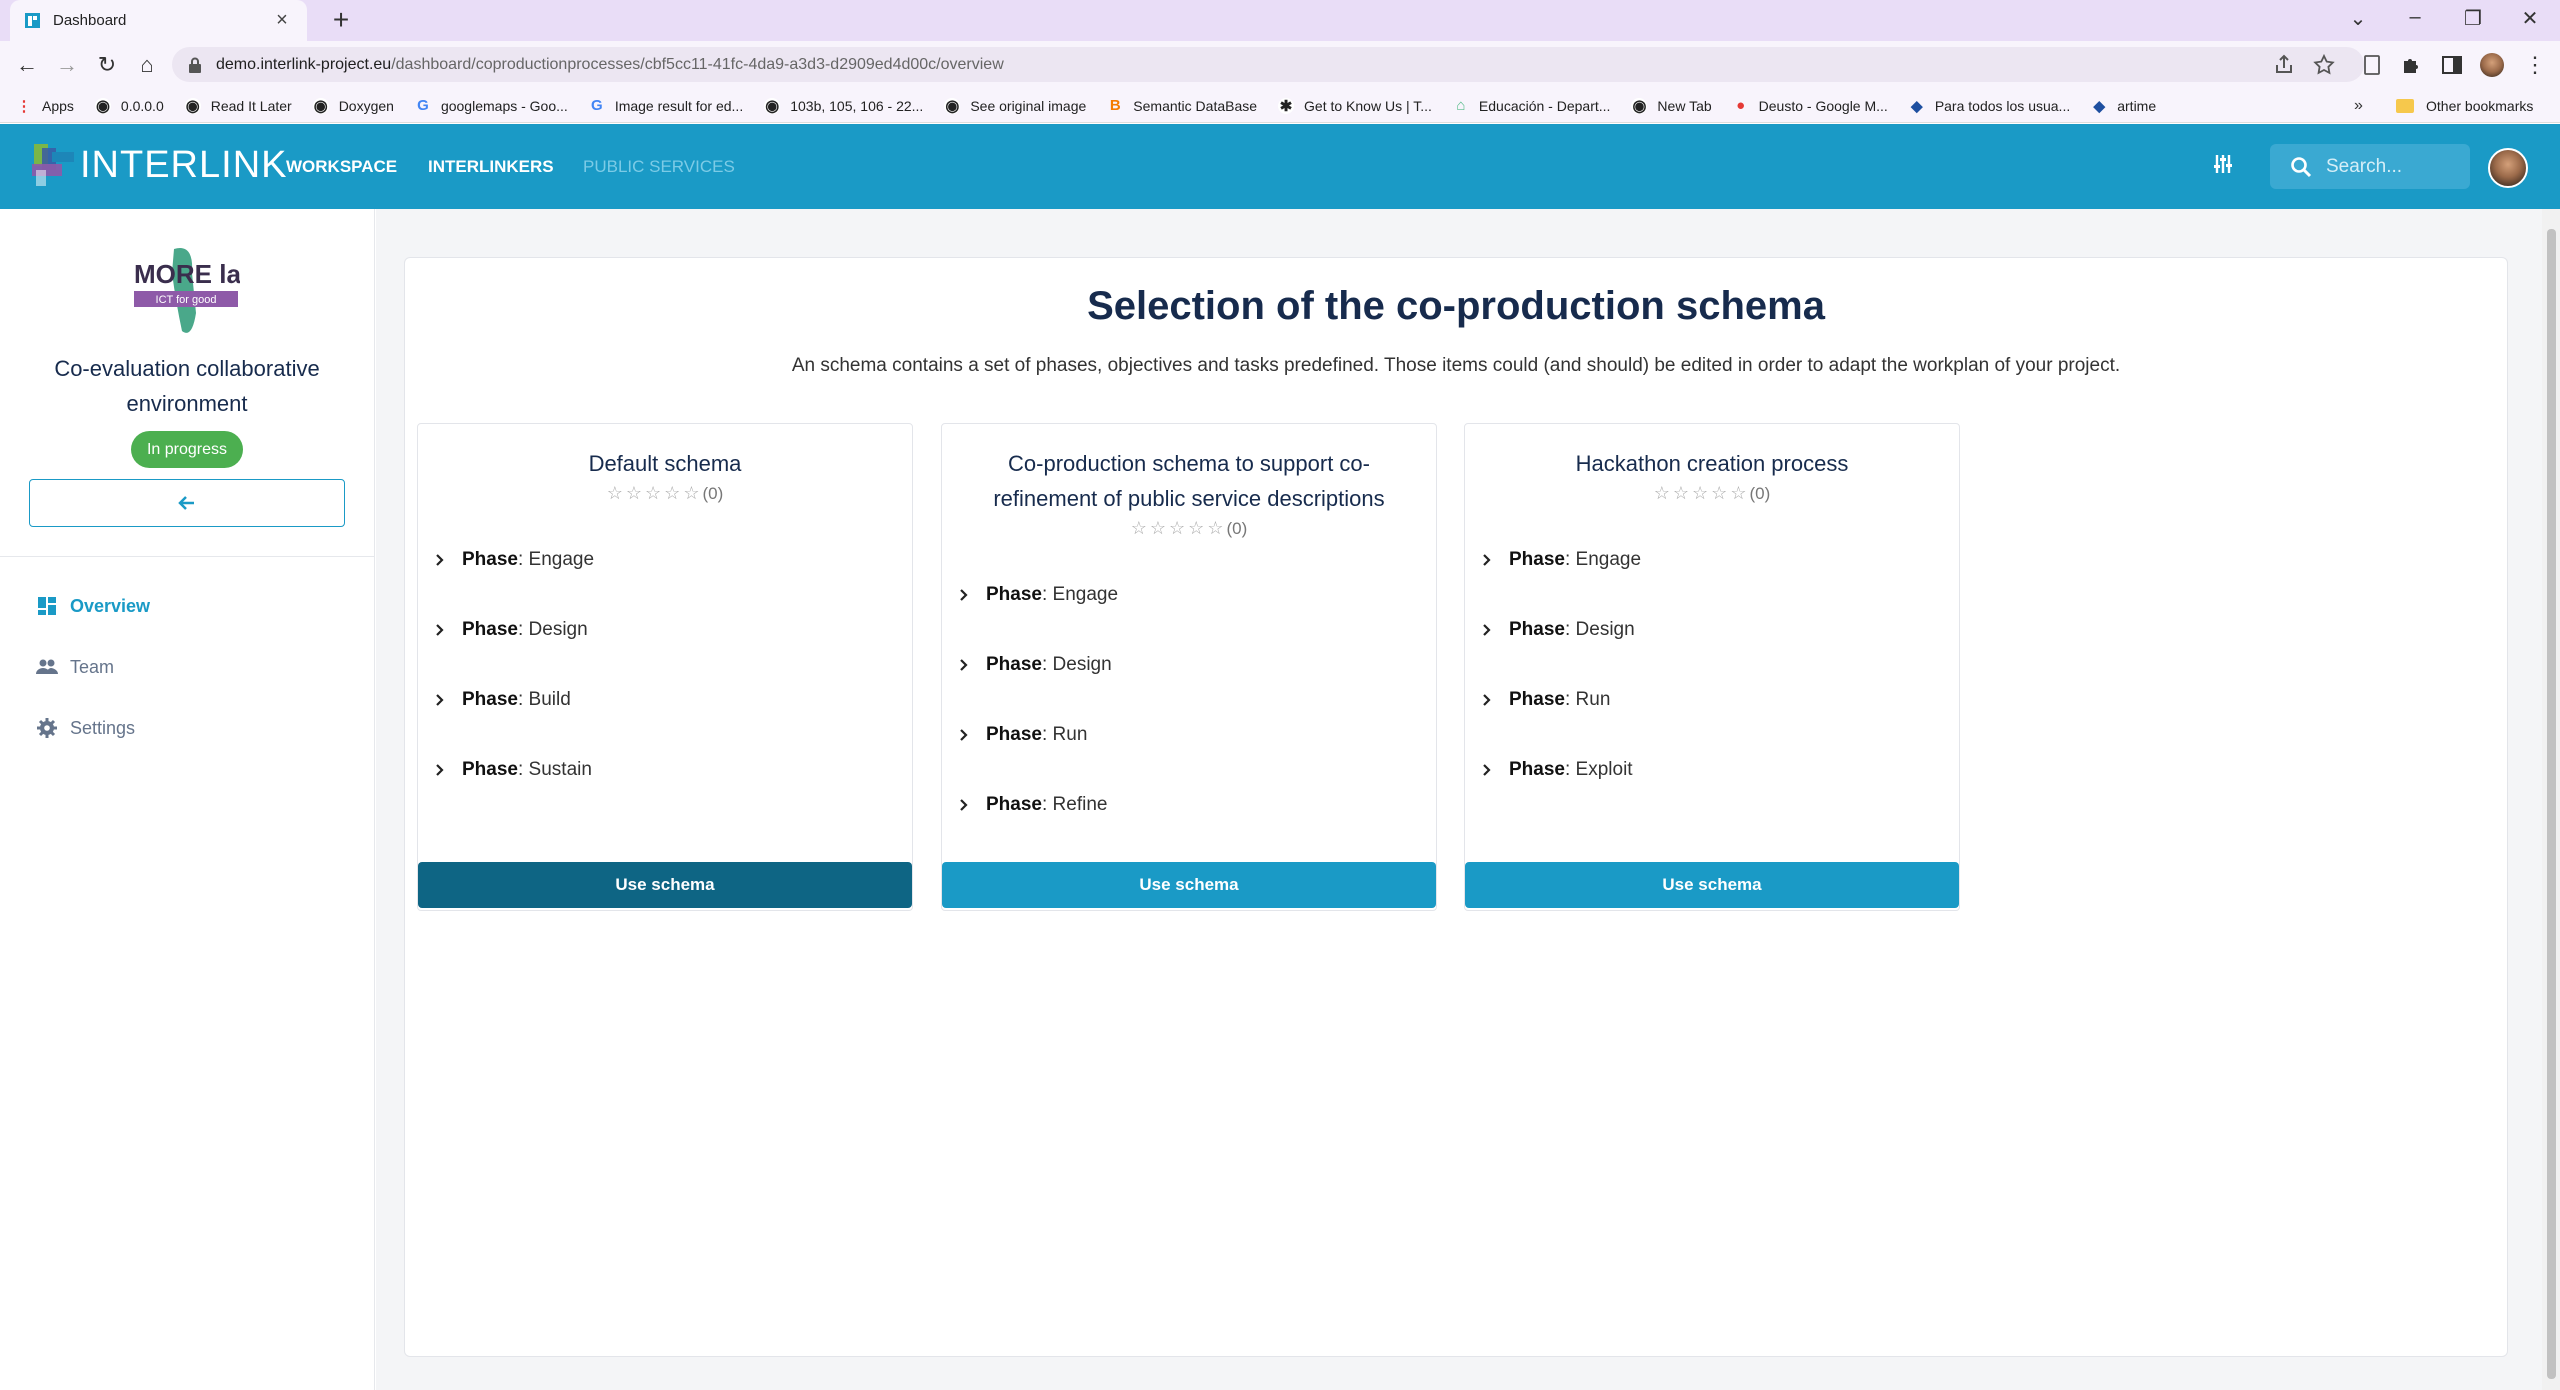 This screenshot has width=2560, height=1390. Describe the element at coordinates (2372, 65) in the screenshot. I see `reading-list-icon` at that location.